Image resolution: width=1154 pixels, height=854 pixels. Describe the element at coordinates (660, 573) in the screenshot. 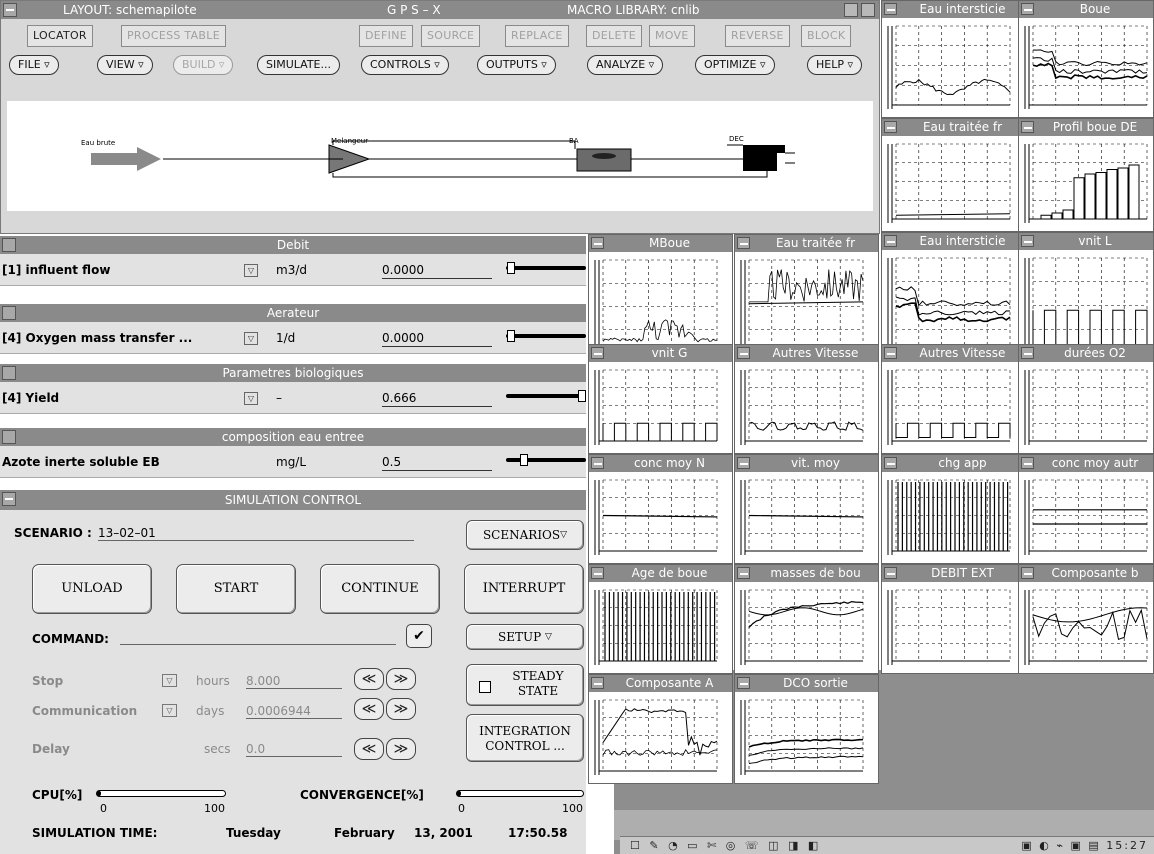

I see `plot-titlebar: Age de boue` at that location.